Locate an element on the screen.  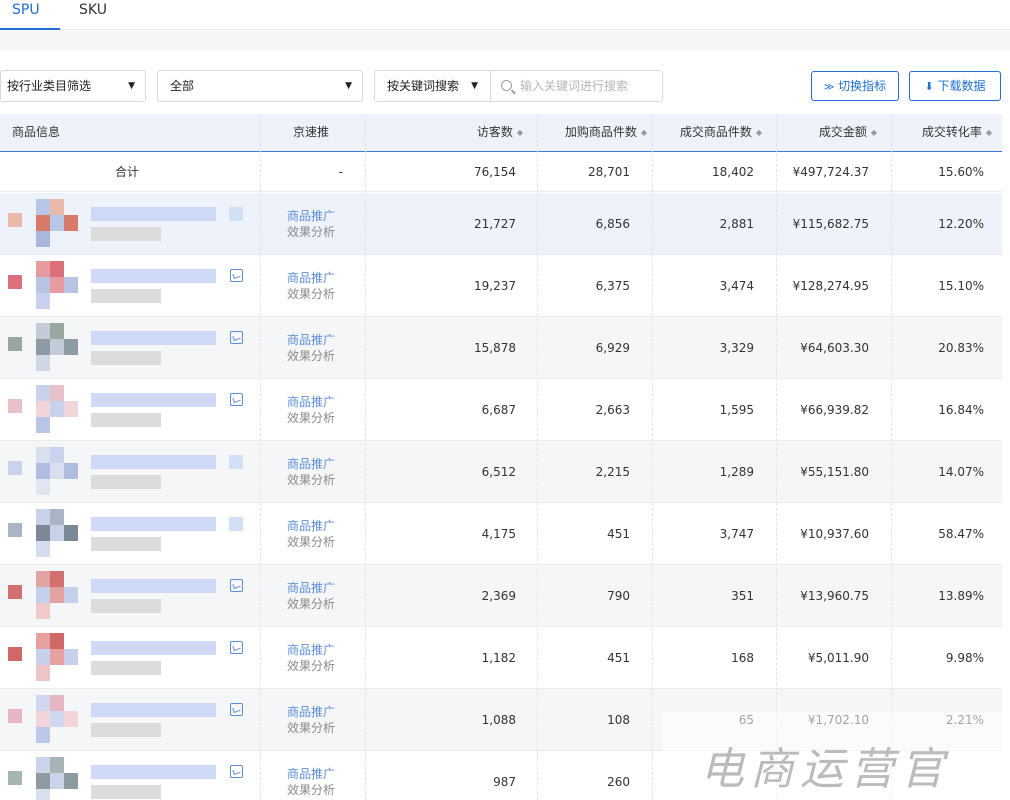
cell-conversion: 14.07% is located at coordinates (961, 472).